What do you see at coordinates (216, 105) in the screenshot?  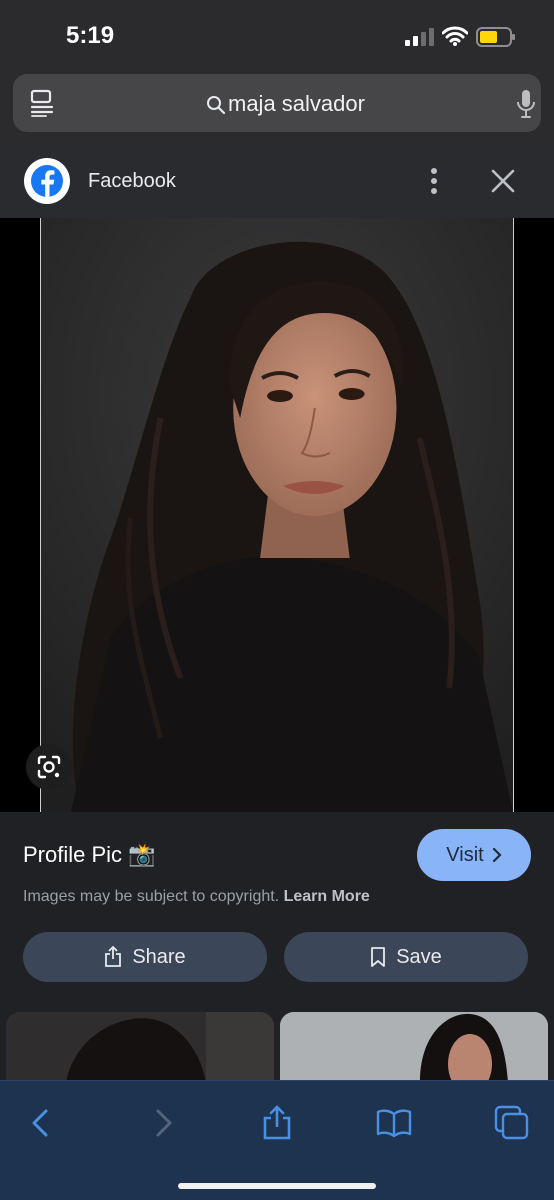 I see `search-icon` at bounding box center [216, 105].